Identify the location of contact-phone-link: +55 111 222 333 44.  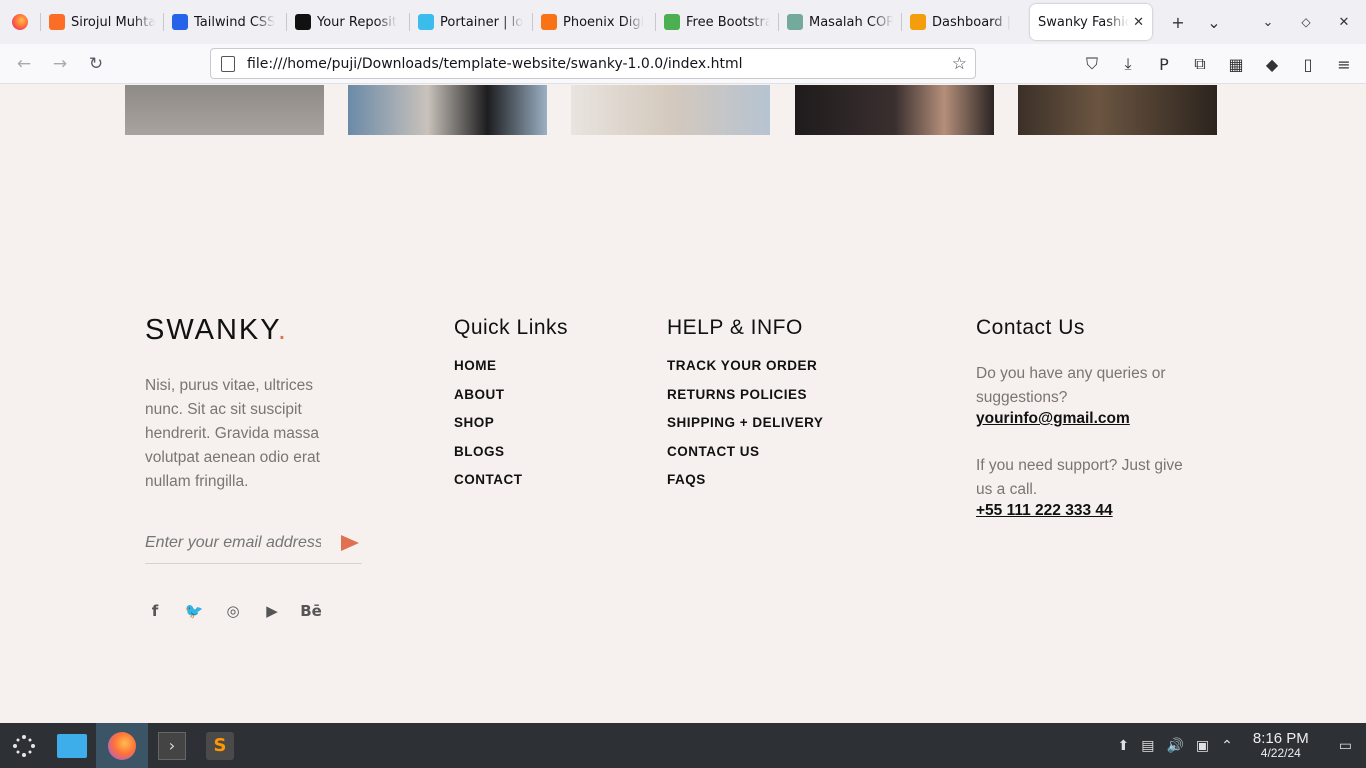
(1044, 511).